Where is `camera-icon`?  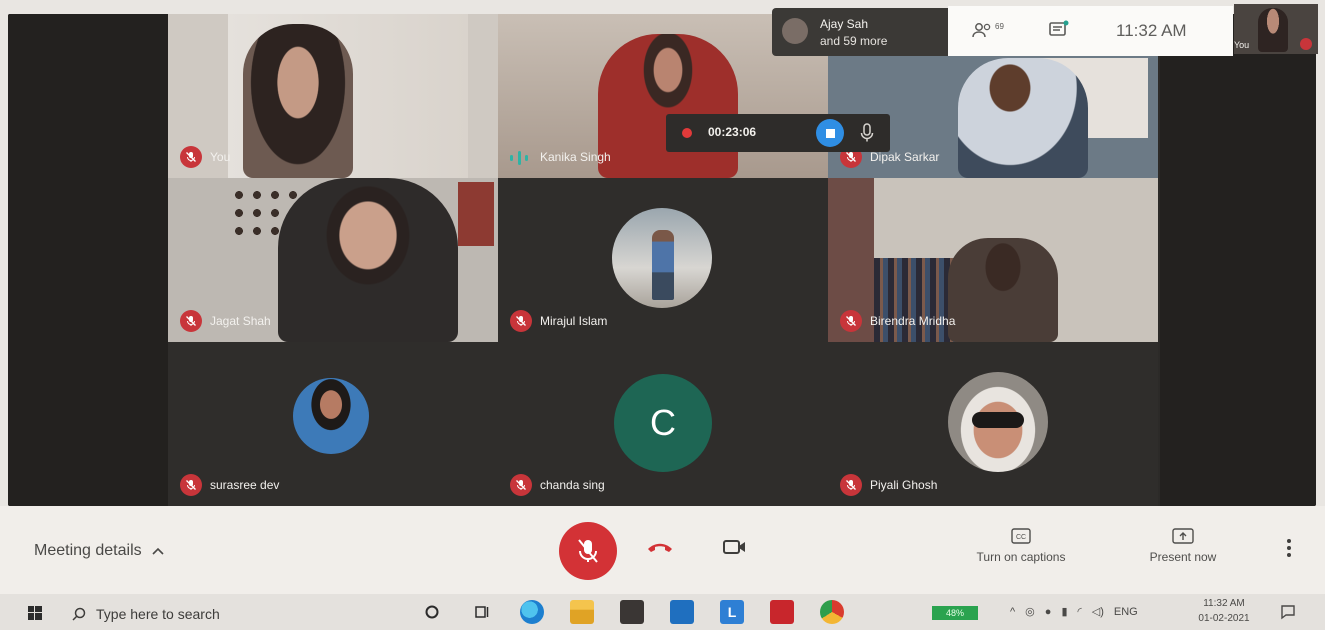
camera-icon is located at coordinates (734, 547).